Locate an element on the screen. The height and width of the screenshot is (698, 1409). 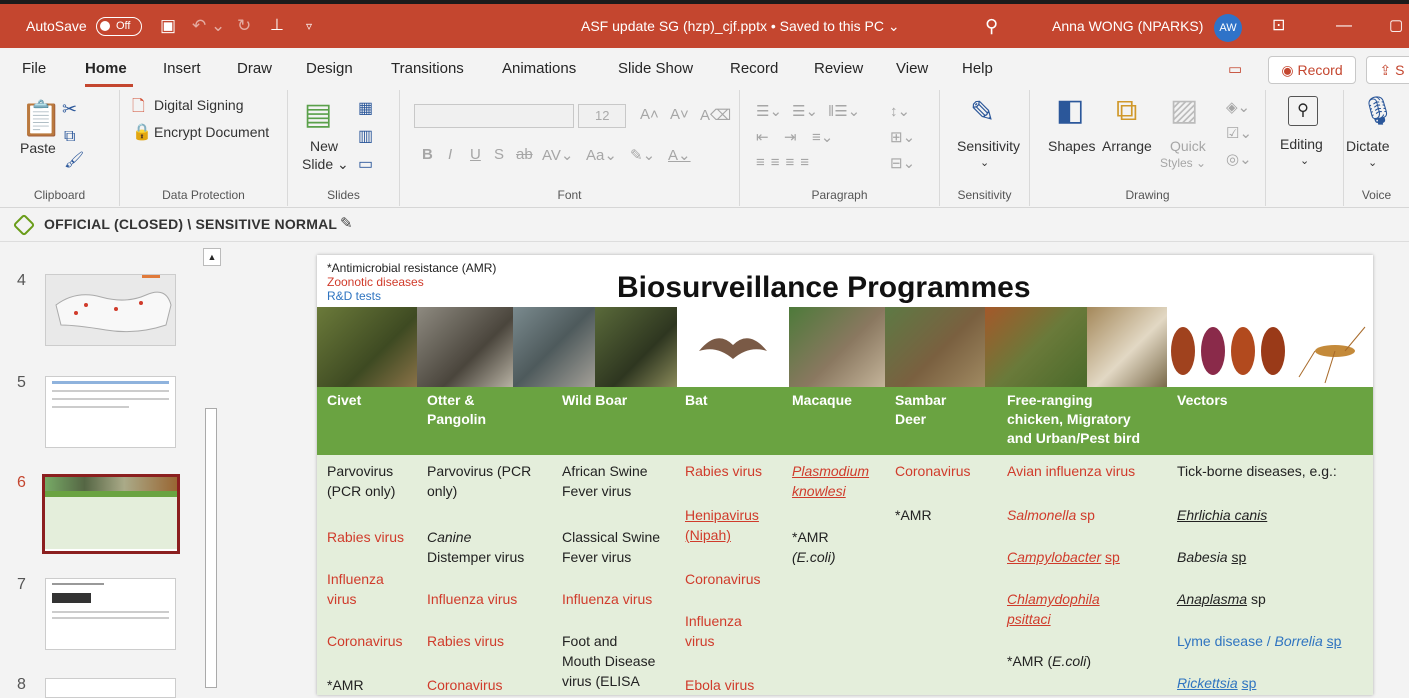
highlight-icon: ✎⌄ is located at coordinates (642, 155).